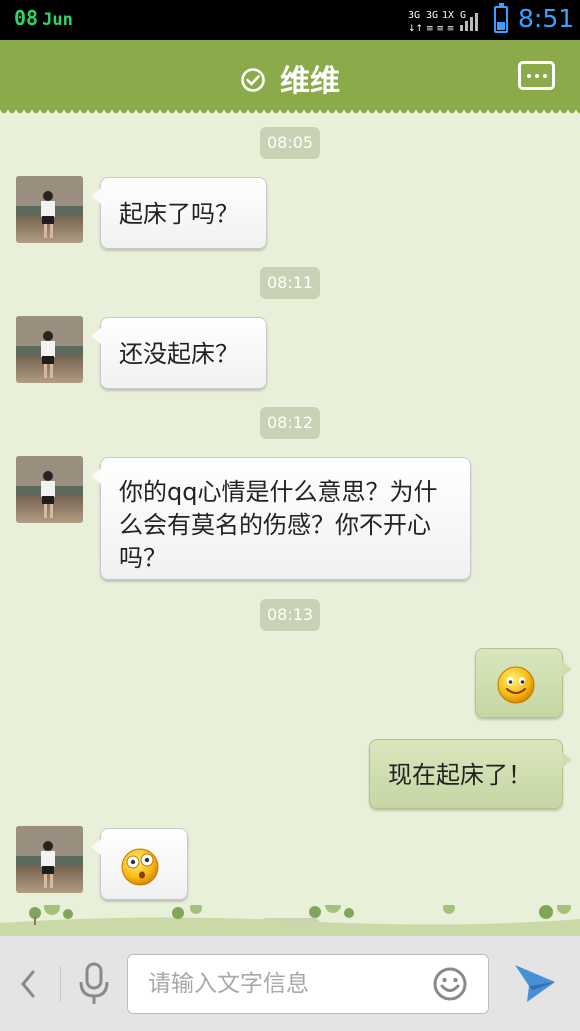 The image size is (580, 1031). What do you see at coordinates (290, 20) in the screenshot?
I see `status-bar: 08 Jun 3G 3G 1X G ↓↑ ≡ ≡ ≡ 8:51` at bounding box center [290, 20].